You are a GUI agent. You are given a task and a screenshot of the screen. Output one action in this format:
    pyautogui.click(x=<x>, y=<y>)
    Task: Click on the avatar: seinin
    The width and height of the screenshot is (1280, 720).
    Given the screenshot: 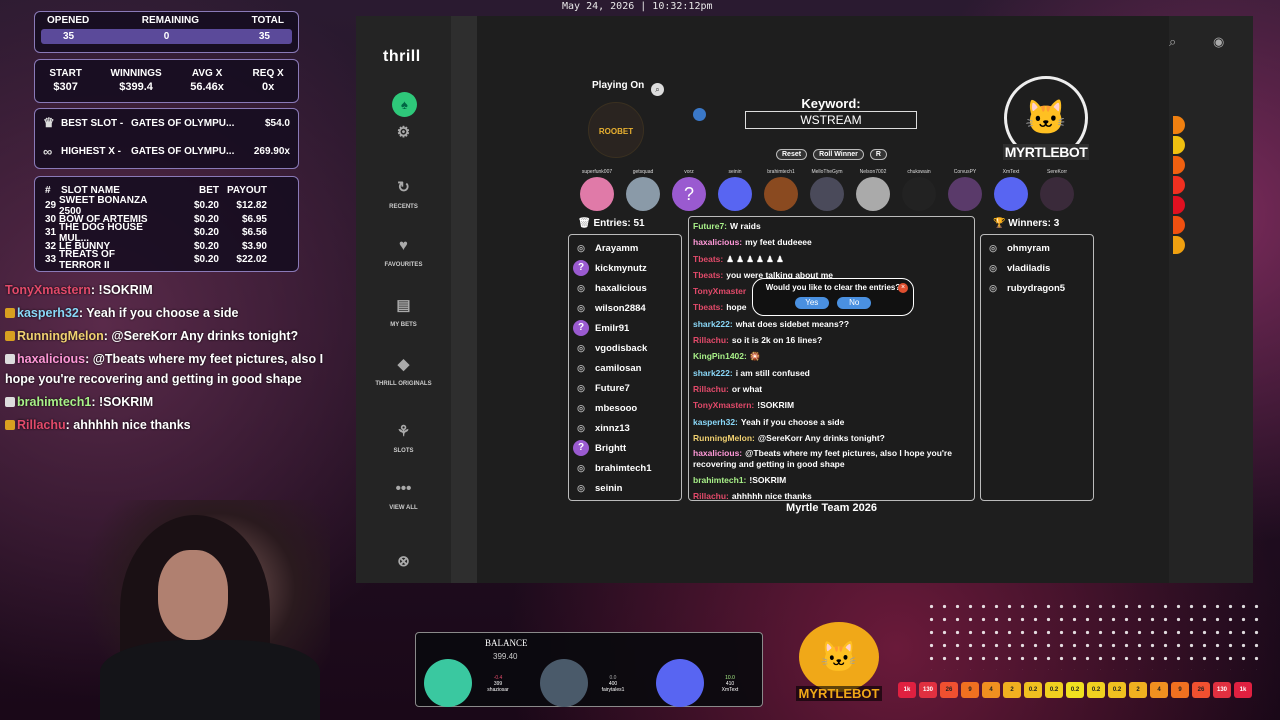 What is the action you would take?
    pyautogui.click(x=735, y=190)
    